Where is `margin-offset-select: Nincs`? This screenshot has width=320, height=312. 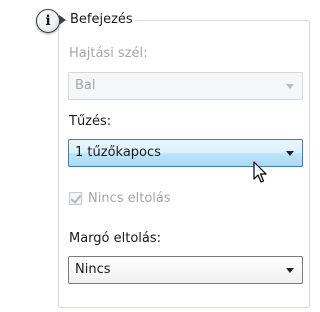
margin-offset-select: Nincs is located at coordinates (185, 270).